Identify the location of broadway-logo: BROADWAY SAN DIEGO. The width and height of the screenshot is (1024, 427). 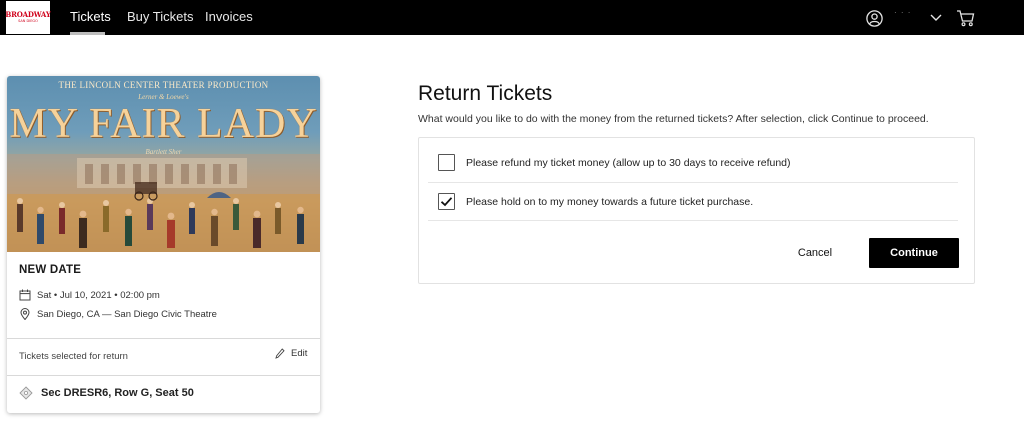
(28, 17).